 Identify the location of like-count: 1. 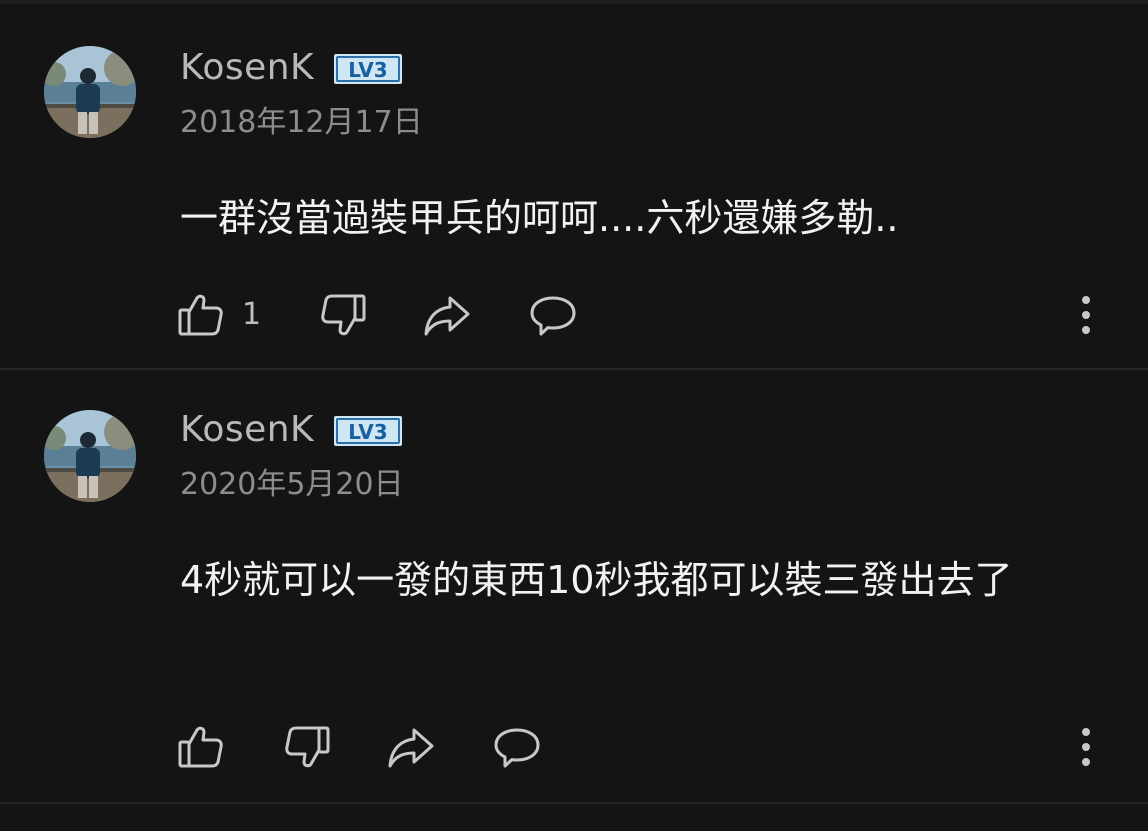
(252, 314).